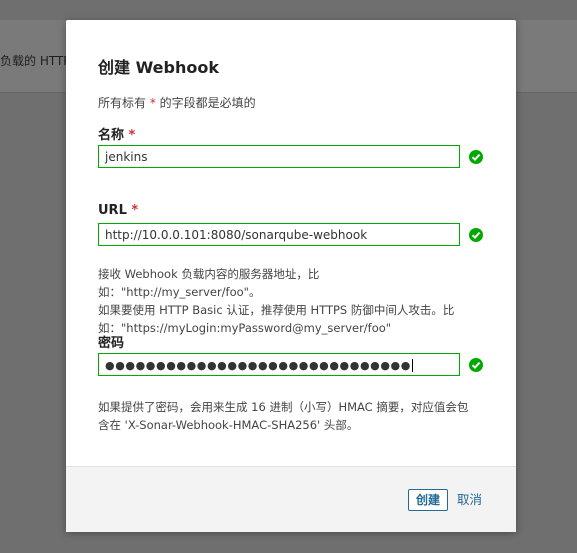 This screenshot has height=553, width=577. What do you see at coordinates (124, 103) in the screenshot?
I see `hint-prefix: 所有标有` at bounding box center [124, 103].